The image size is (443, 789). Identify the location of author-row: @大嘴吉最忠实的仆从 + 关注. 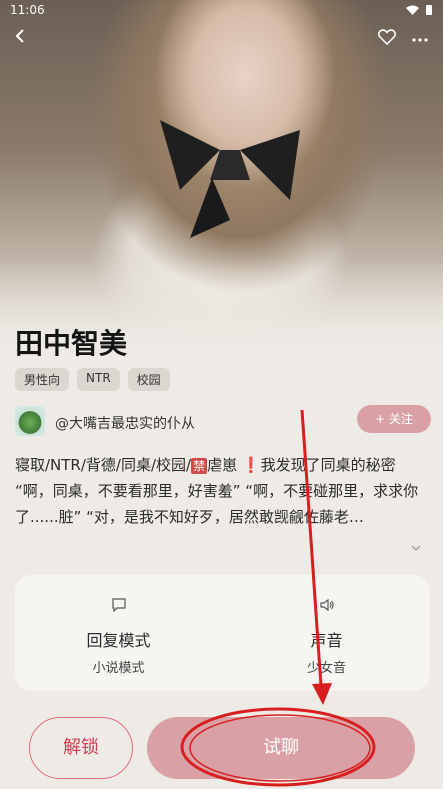
(223, 421).